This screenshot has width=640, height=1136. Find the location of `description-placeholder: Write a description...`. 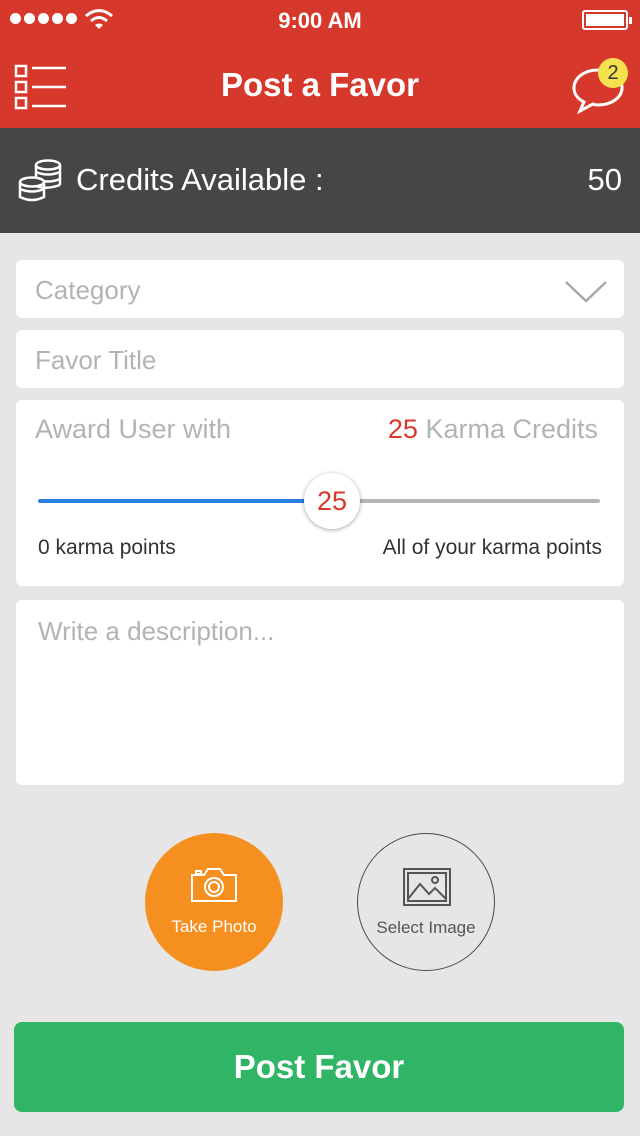

description-placeholder: Write a description... is located at coordinates (156, 631).